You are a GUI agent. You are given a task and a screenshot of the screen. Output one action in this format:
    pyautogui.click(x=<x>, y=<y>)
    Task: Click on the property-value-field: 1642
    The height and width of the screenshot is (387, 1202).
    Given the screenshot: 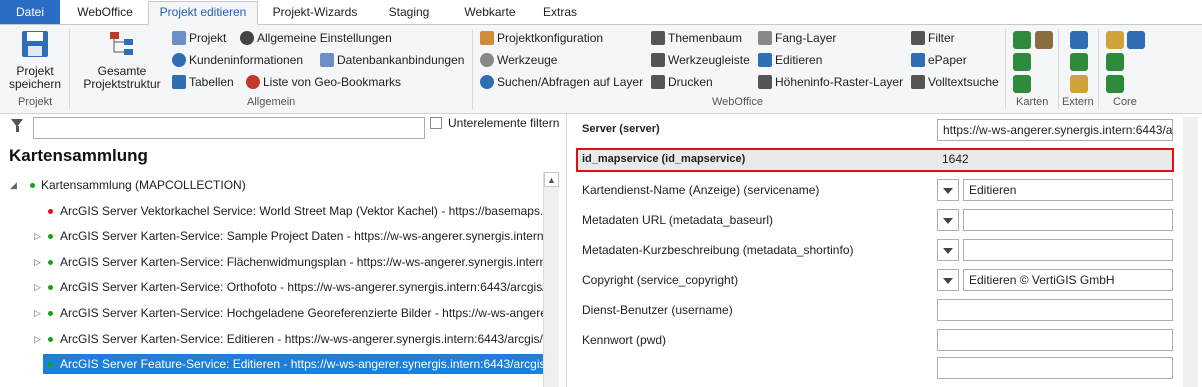 What is the action you would take?
    pyautogui.click(x=1054, y=160)
    